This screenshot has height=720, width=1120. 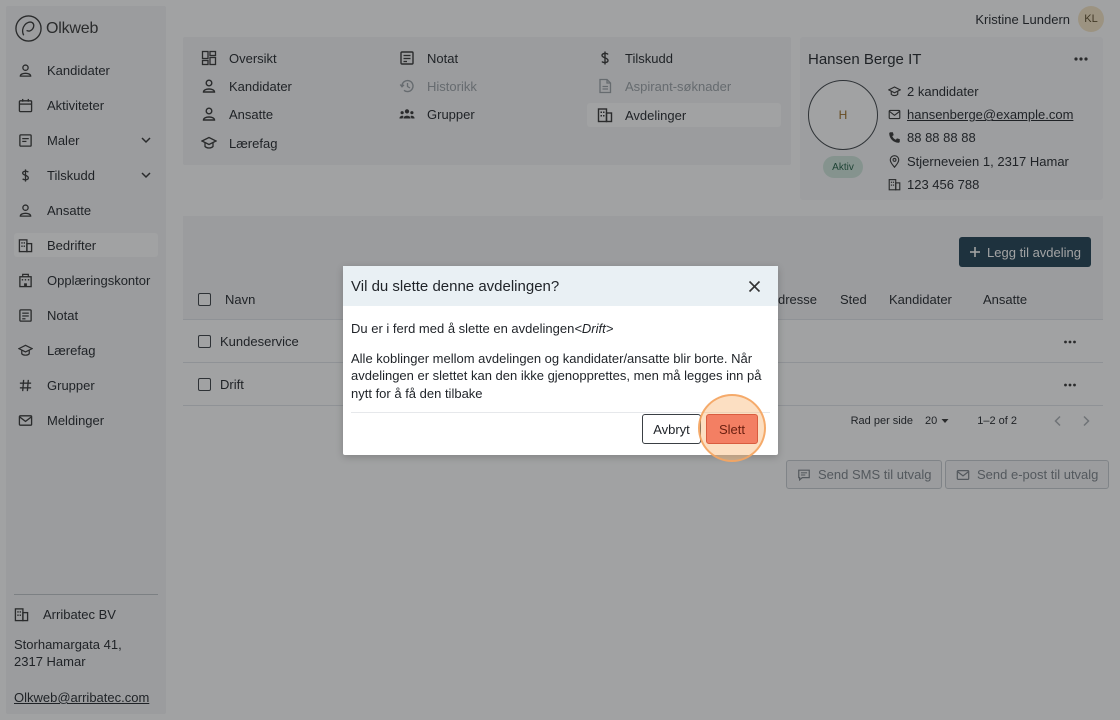 I want to click on cancel-button: Avbryt, so click(x=671, y=429).